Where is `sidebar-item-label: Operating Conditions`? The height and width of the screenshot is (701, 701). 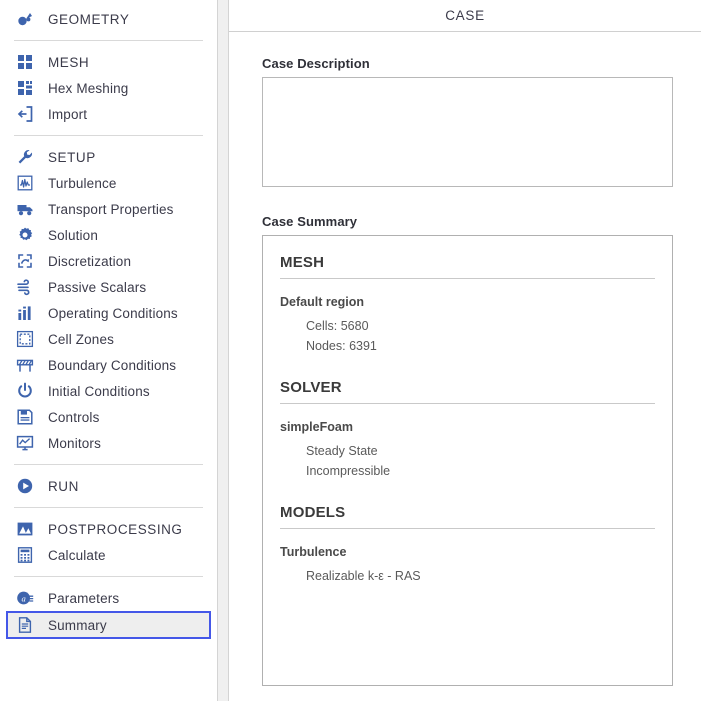 sidebar-item-label: Operating Conditions is located at coordinates (113, 313).